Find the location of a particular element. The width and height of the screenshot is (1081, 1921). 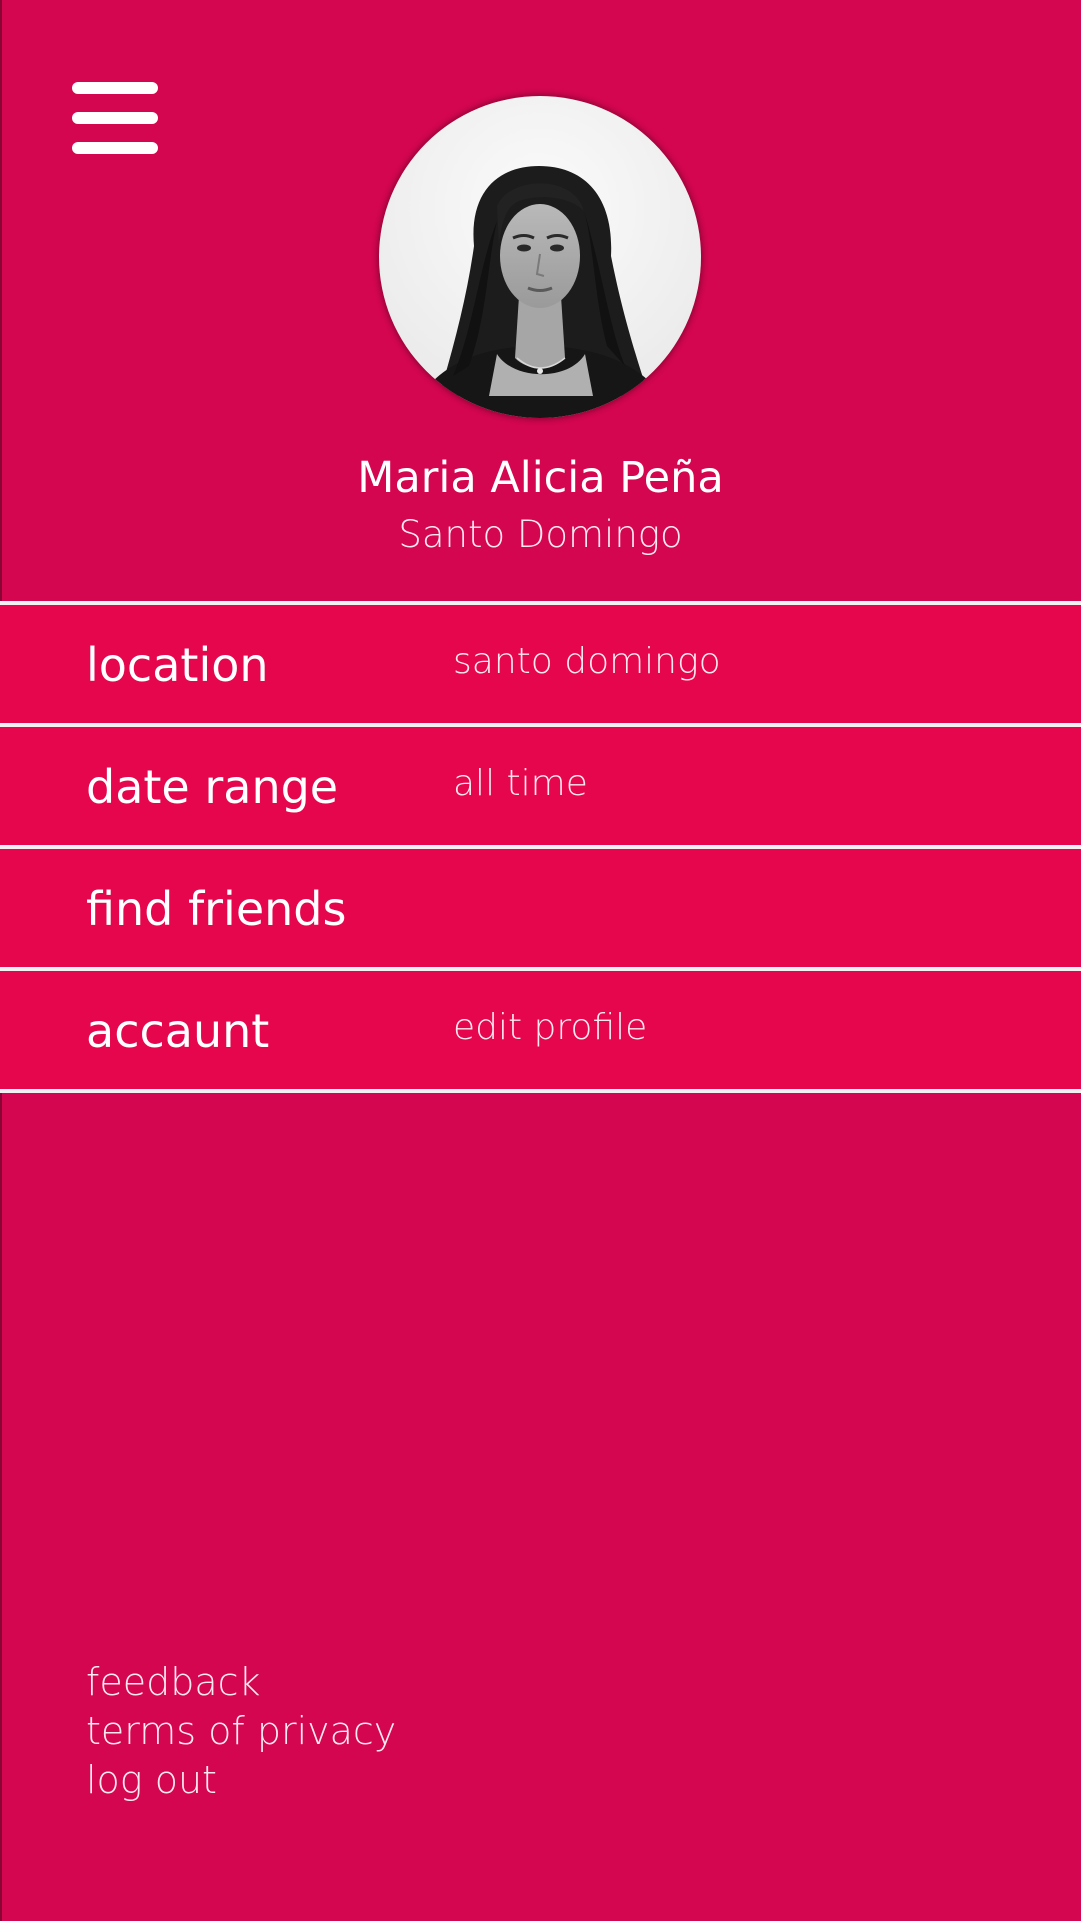

hamburger-menu-icon is located at coordinates (115, 119).